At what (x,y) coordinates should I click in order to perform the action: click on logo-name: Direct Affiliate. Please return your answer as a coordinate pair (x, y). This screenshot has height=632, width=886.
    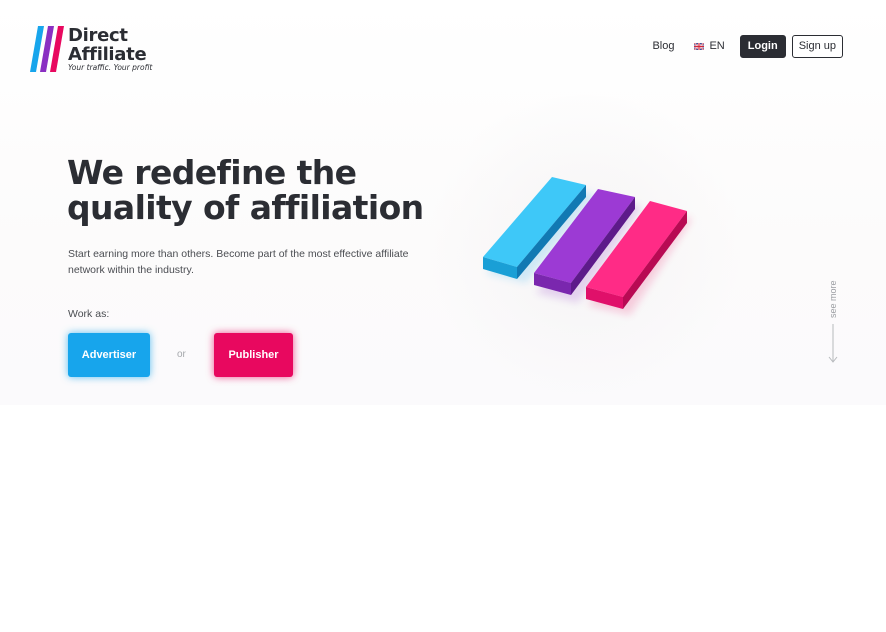
    Looking at the image, I should click on (107, 45).